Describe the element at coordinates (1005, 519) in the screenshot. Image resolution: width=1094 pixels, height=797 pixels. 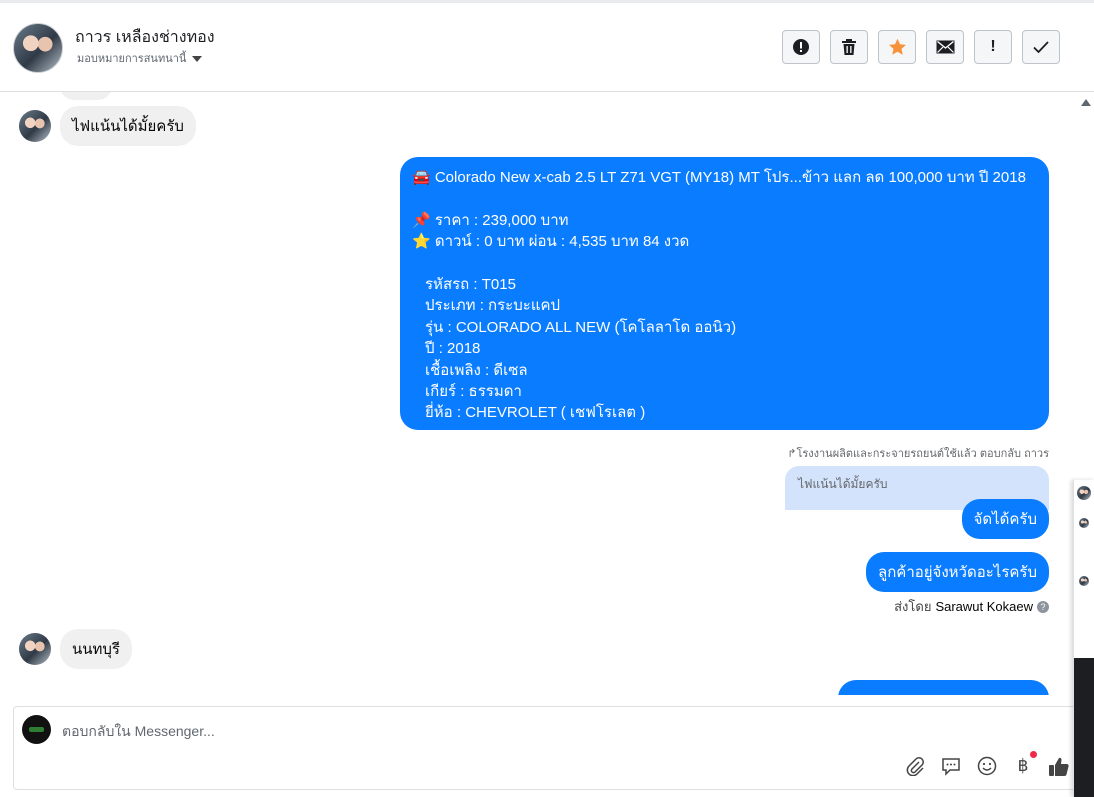
I see `outgoing-message: จัดได้ครับ` at that location.